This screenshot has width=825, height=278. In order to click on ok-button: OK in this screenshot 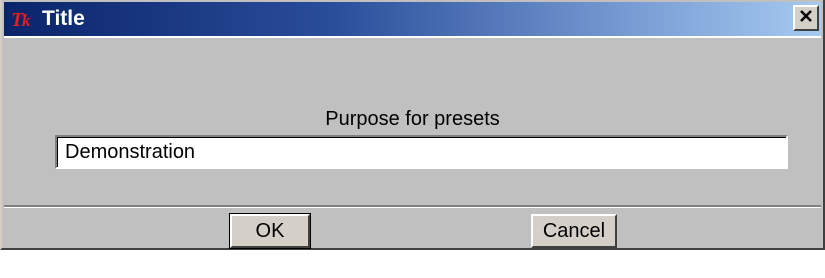, I will do `click(270, 231)`.